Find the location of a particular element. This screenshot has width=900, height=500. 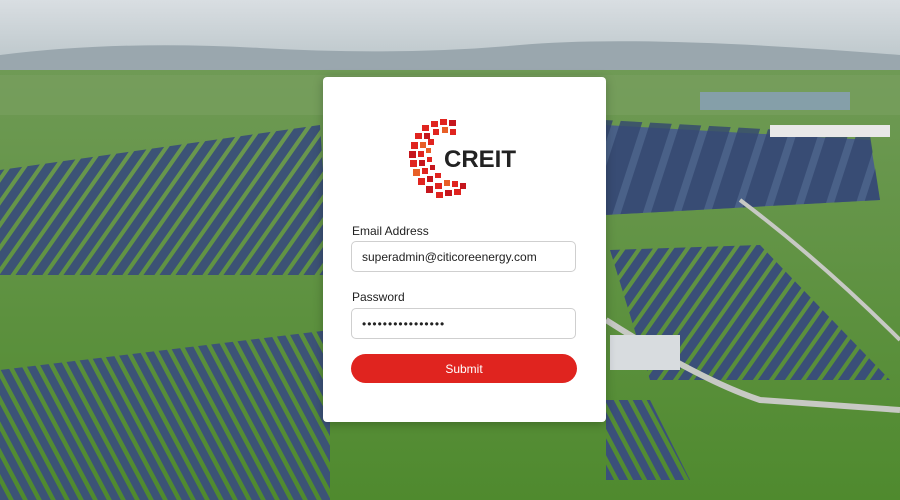

creit-logo-icon: CREIT is located at coordinates (462, 158).